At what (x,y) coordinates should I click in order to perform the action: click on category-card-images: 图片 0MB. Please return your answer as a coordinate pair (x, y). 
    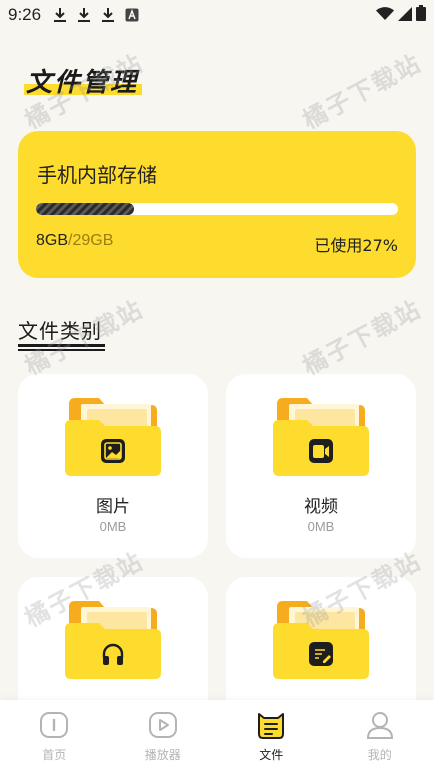
    Looking at the image, I should click on (113, 466).